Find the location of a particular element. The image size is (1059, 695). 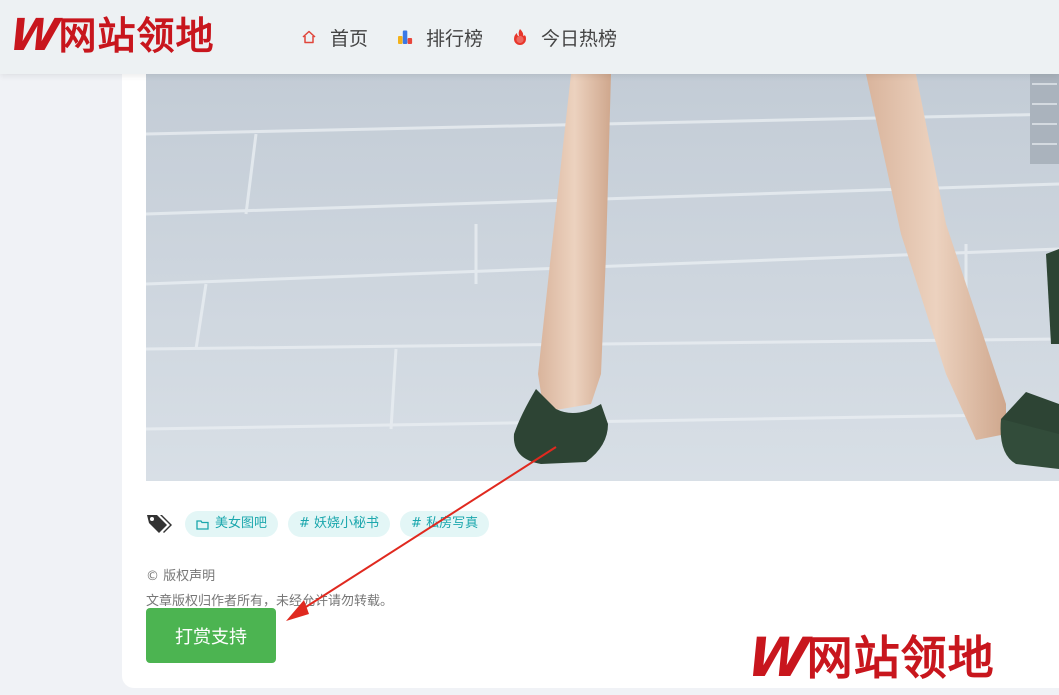

watermark-text: 网站领地 is located at coordinates (900, 658).